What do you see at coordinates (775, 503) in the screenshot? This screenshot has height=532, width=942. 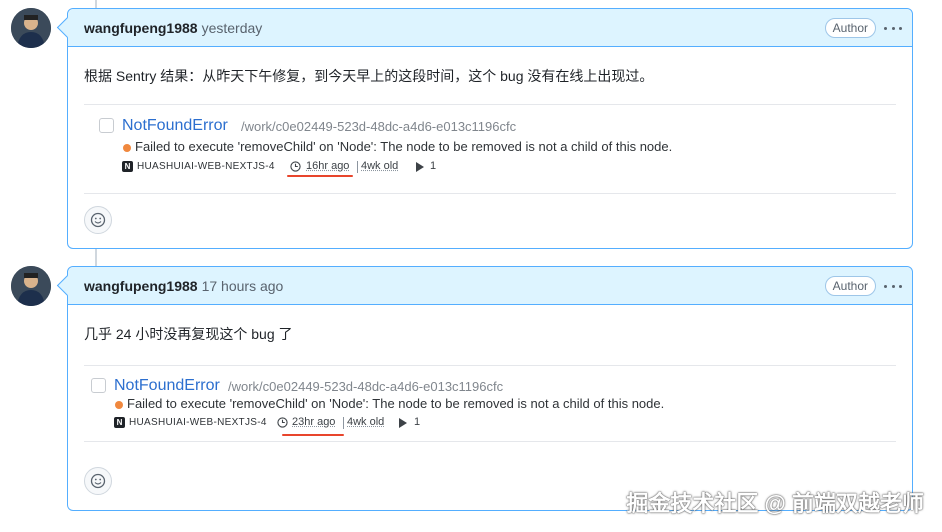 I see `watermark: 掘金技术社区 @ 前端双越老师` at bounding box center [775, 503].